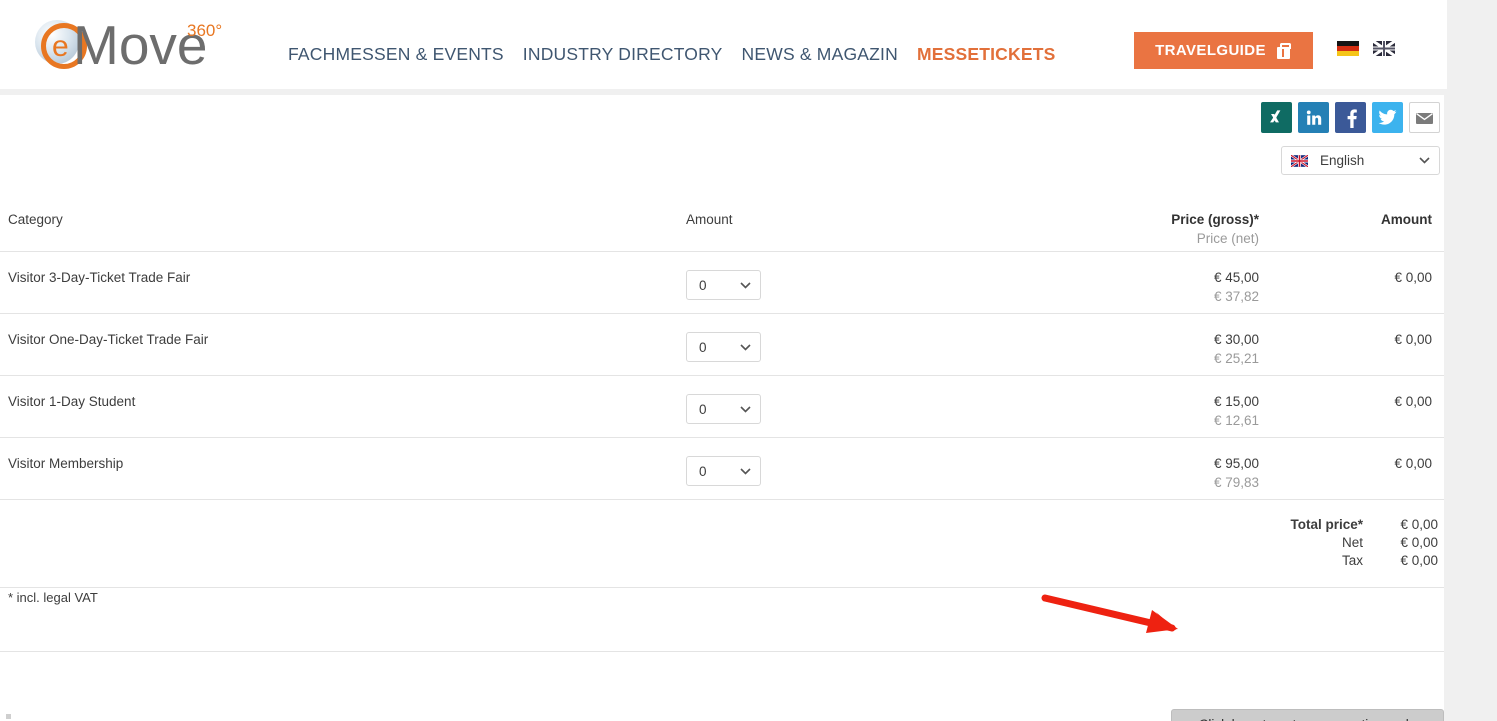 The height and width of the screenshot is (721, 1497). Describe the element at coordinates (1352, 560) in the screenshot. I see `tax-label: Tax` at that location.